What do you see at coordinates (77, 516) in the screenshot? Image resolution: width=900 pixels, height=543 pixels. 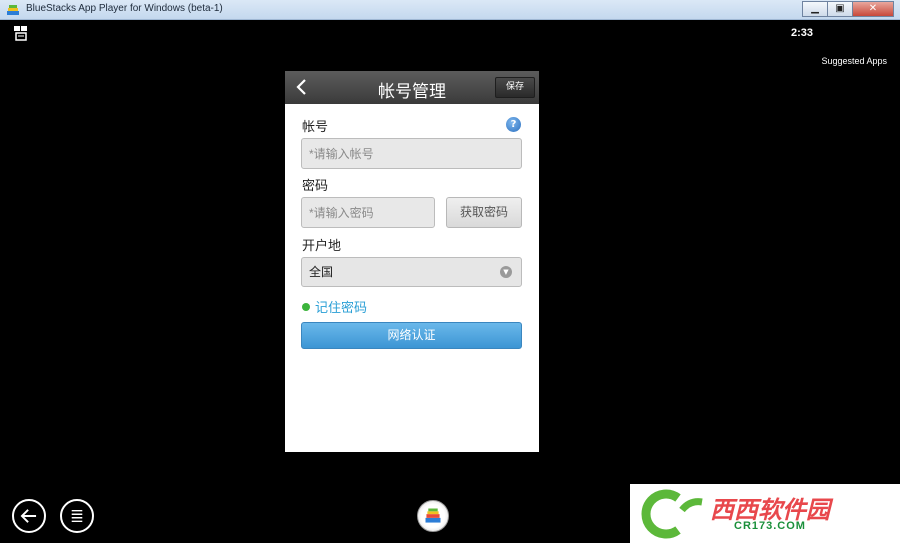 I see `menu-nav-icon` at bounding box center [77, 516].